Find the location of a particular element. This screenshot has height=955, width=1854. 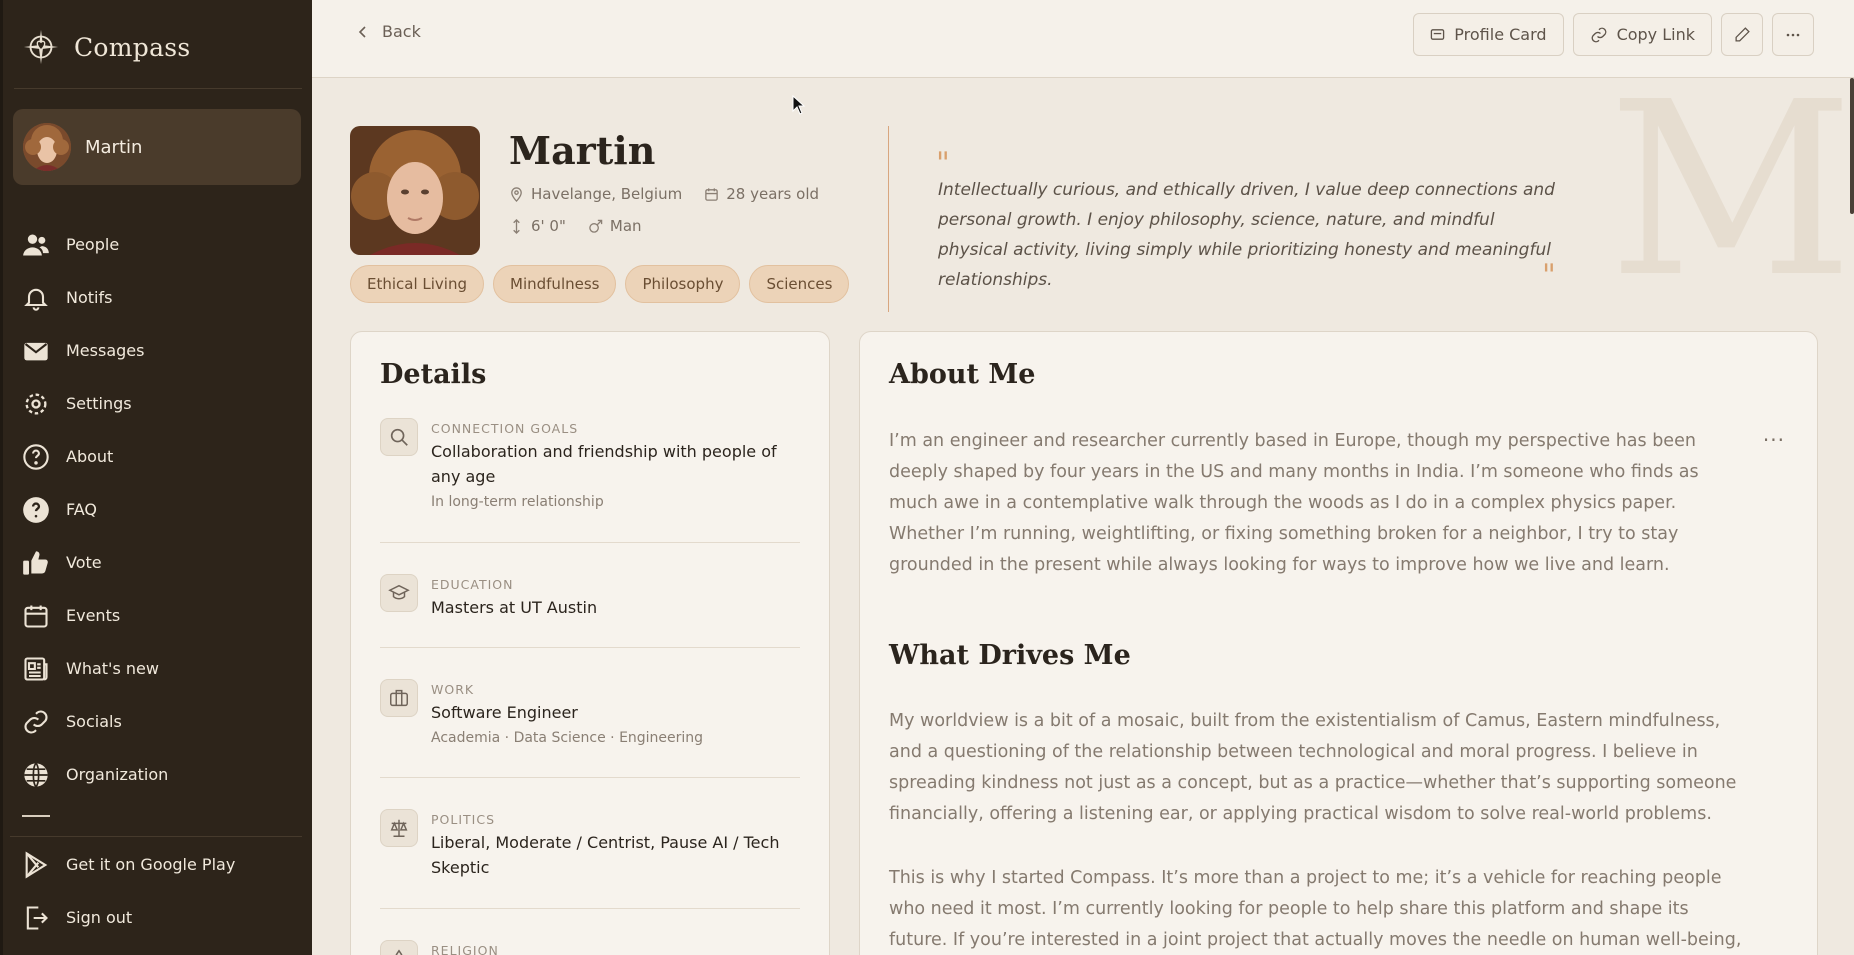

sidebar-item-label: About is located at coordinates (90, 456).